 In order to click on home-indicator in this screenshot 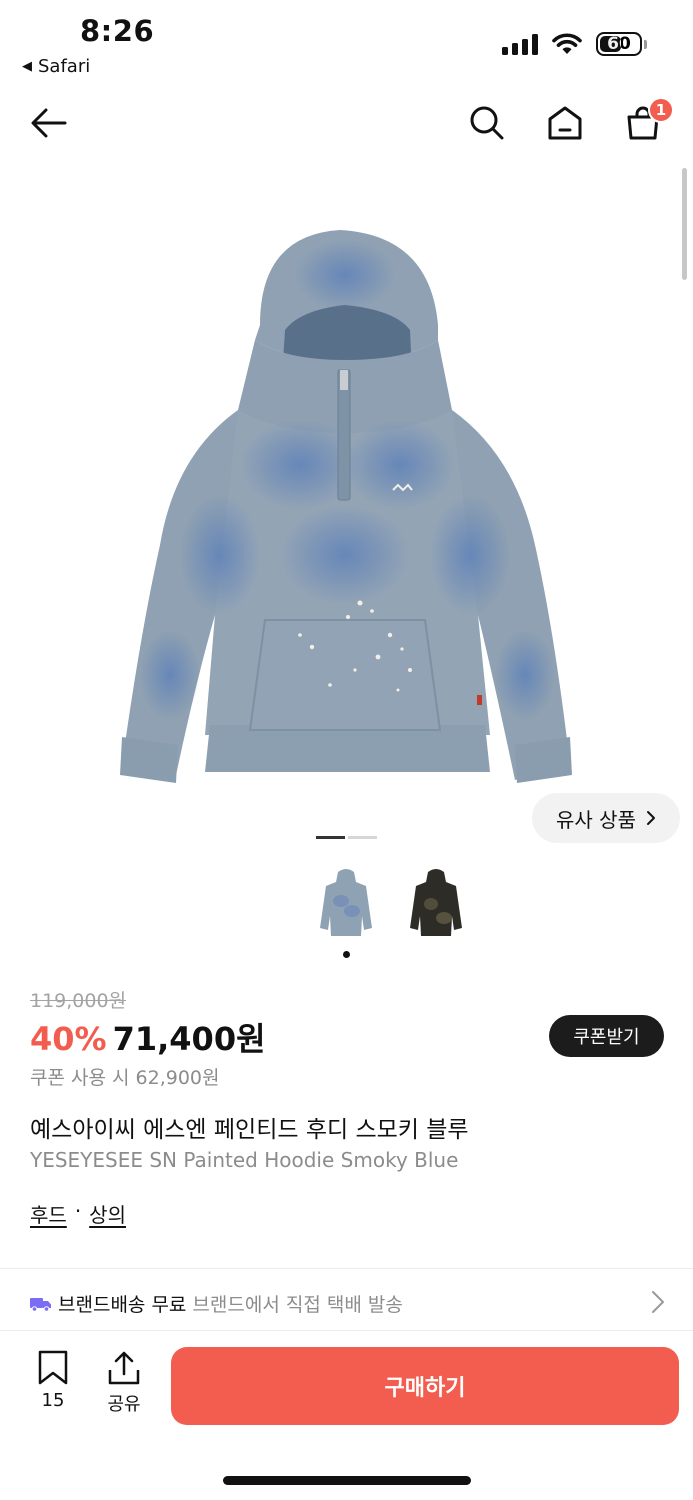, I will do `click(347, 1480)`.